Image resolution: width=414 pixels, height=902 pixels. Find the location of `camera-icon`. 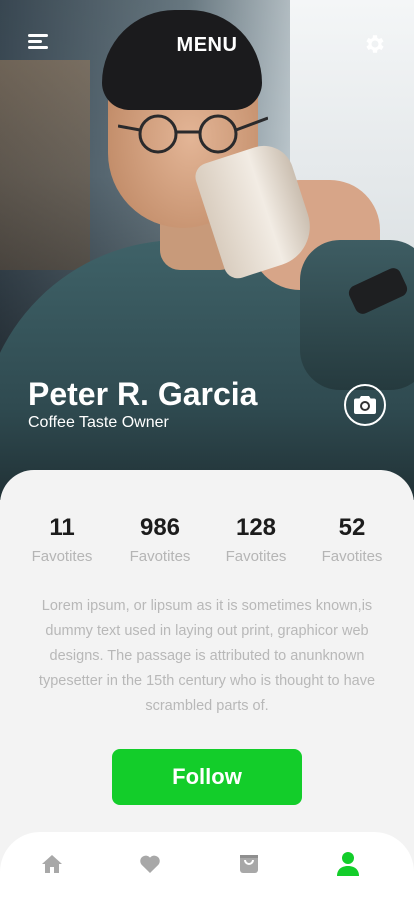

camera-icon is located at coordinates (365, 405).